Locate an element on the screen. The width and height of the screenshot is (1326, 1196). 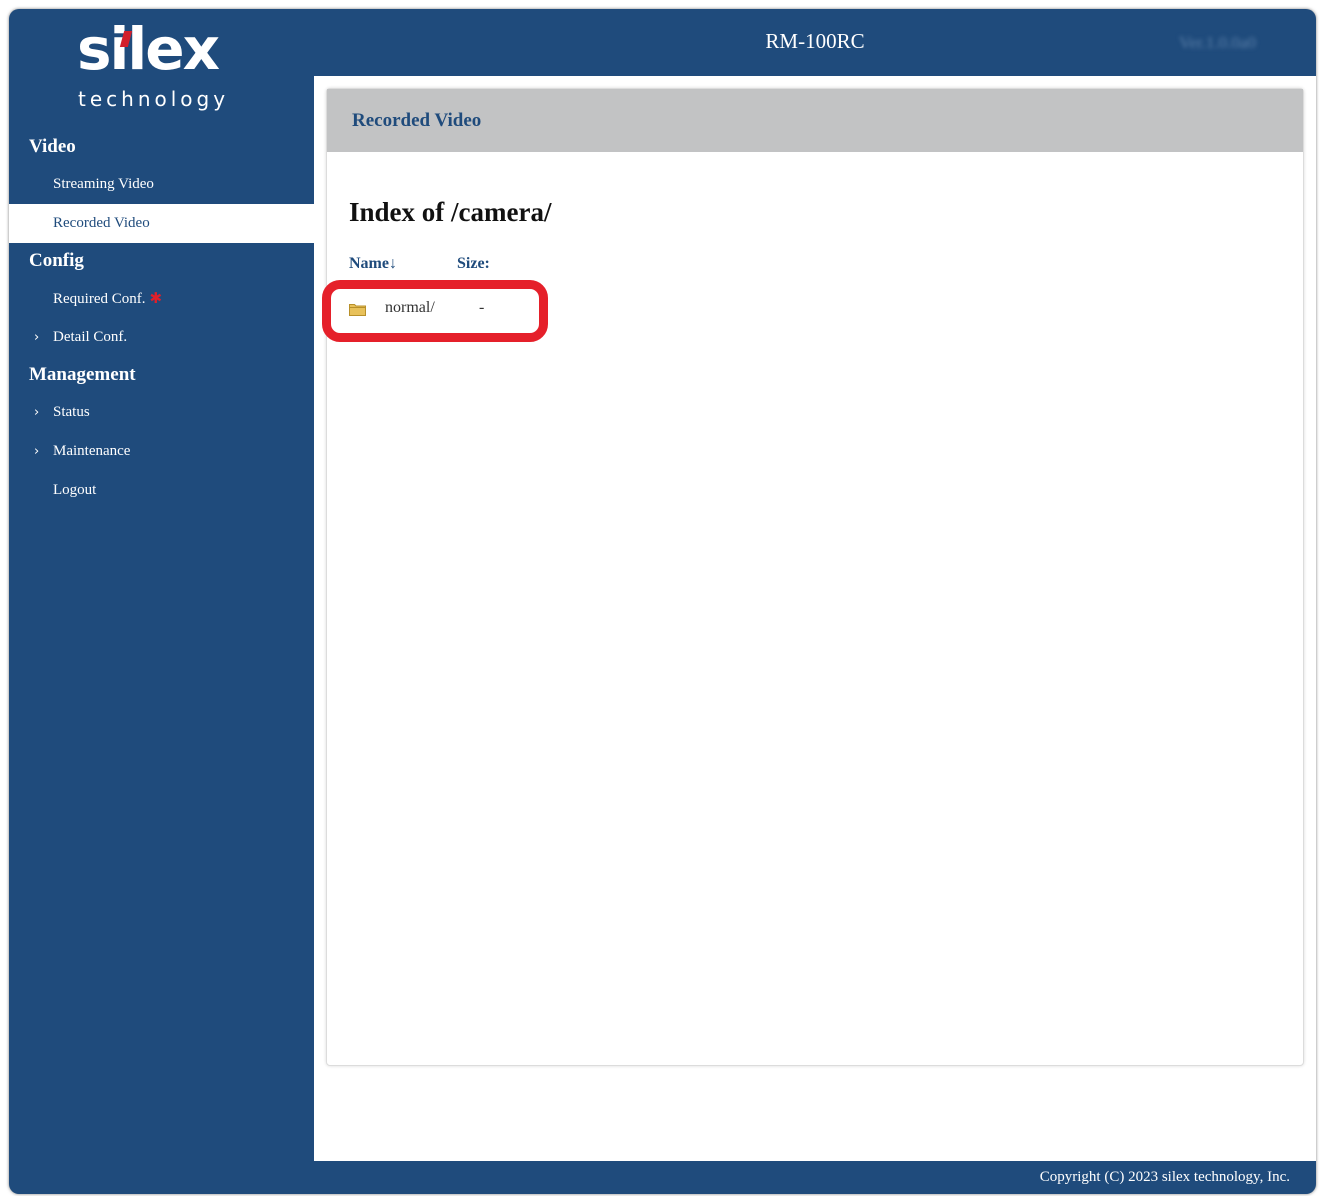
logo-brand: silex is located at coordinates (148, 49).